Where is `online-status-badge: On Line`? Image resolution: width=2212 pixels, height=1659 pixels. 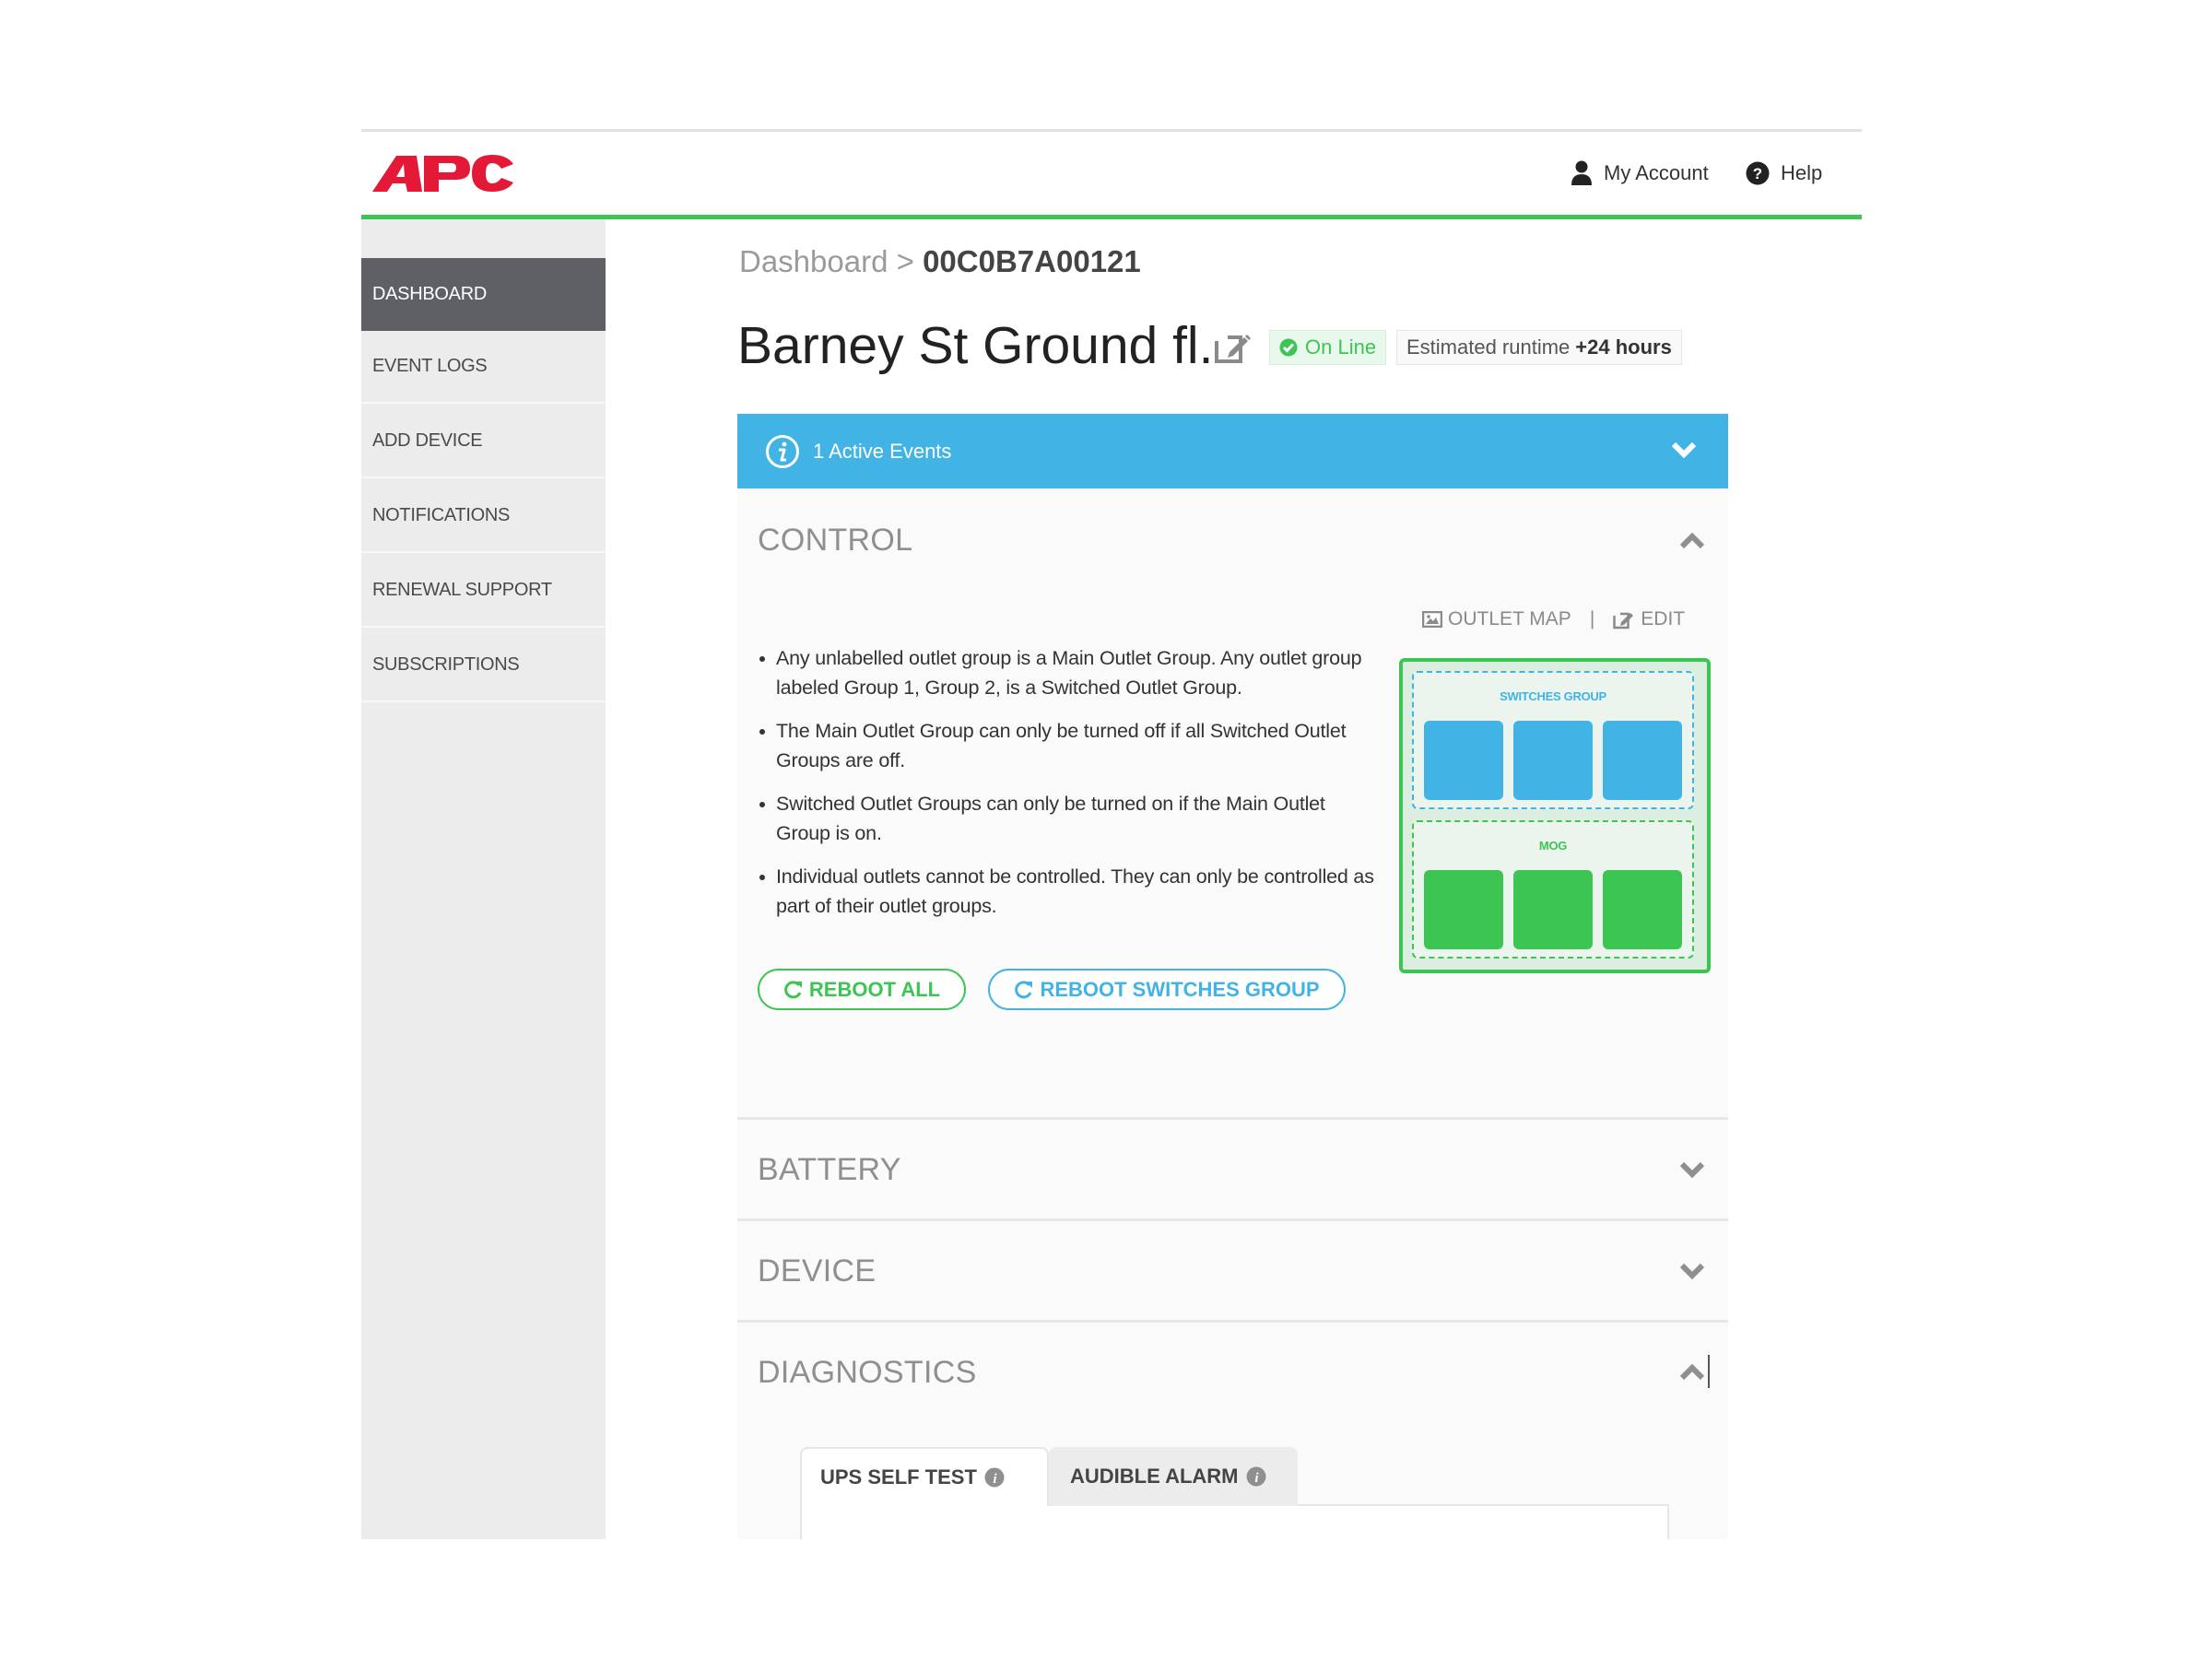 online-status-badge: On Line is located at coordinates (1328, 347).